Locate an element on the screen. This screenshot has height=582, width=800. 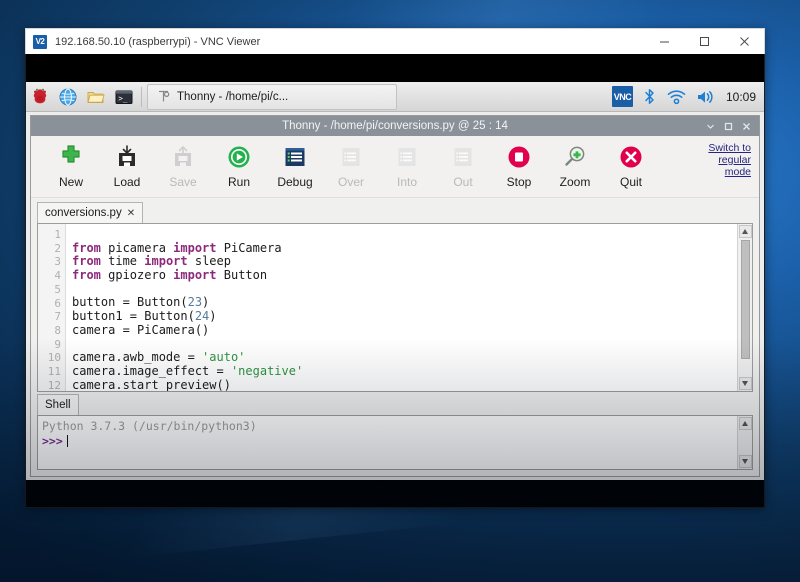
step-over-button: Over is located at coordinates (351, 165).